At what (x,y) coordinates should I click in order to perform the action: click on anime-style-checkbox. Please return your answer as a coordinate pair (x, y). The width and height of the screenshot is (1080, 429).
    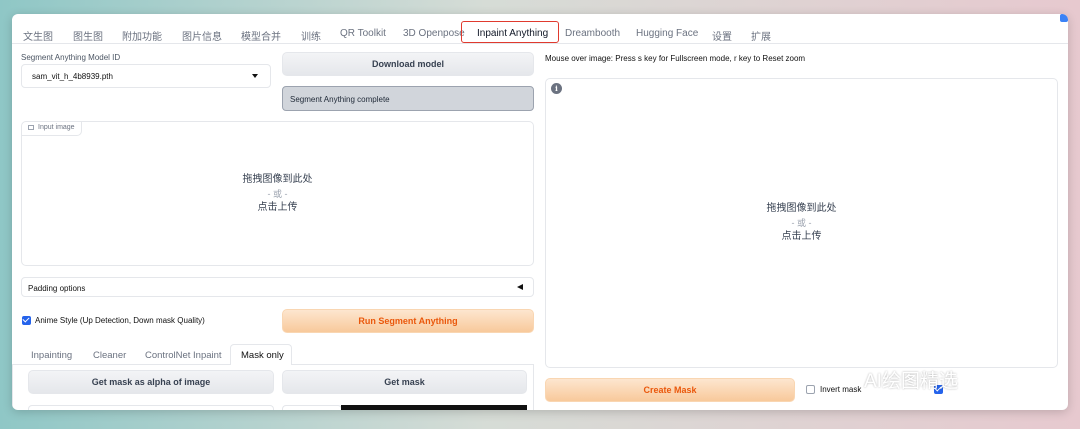
    Looking at the image, I should click on (26, 320).